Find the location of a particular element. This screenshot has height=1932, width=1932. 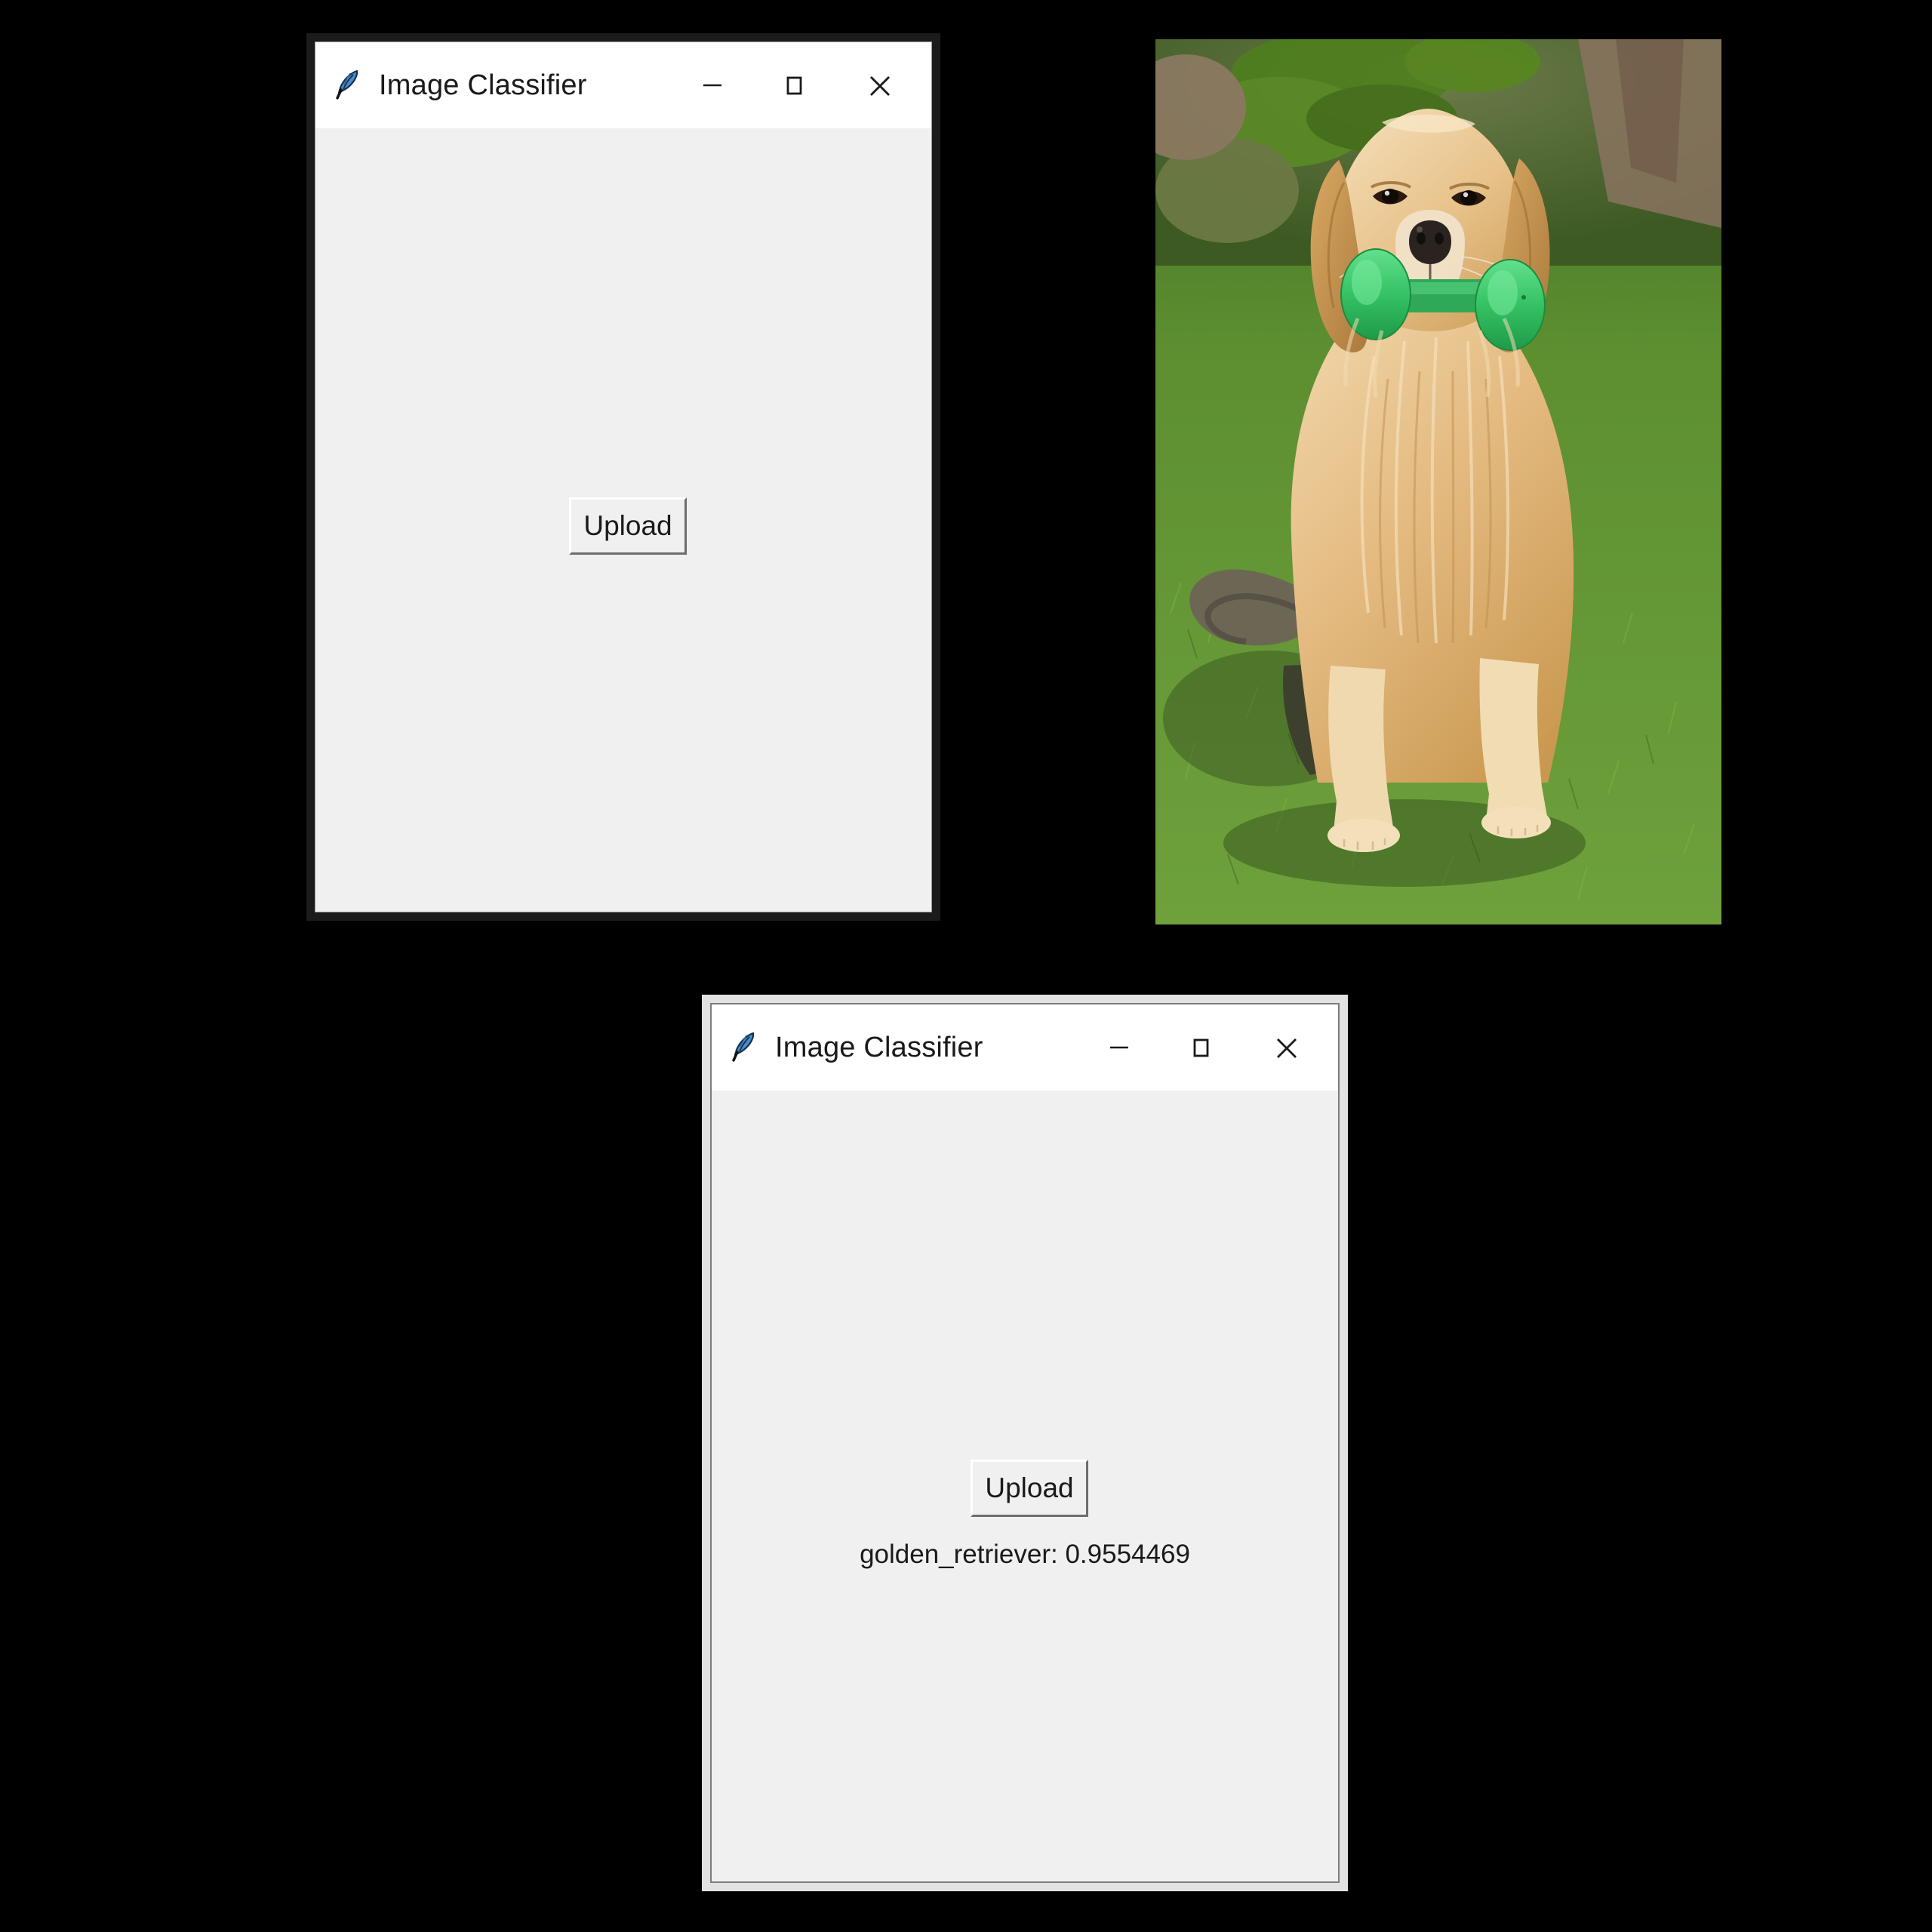

photo-artwork is located at coordinates (1438, 481).